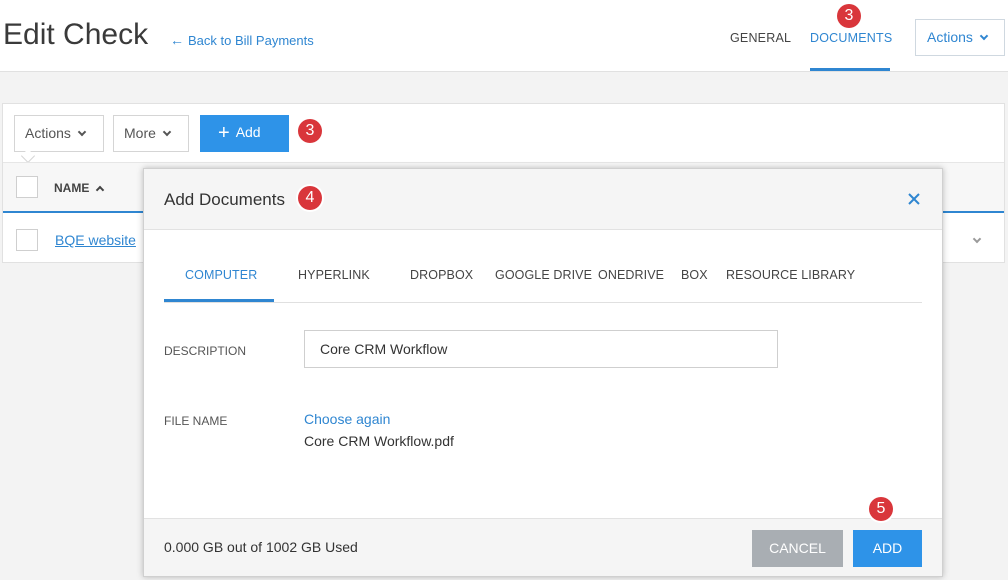 Image resolution: width=1008 pixels, height=580 pixels. What do you see at coordinates (543, 199) in the screenshot?
I see `dialog-header: Add Documents` at bounding box center [543, 199].